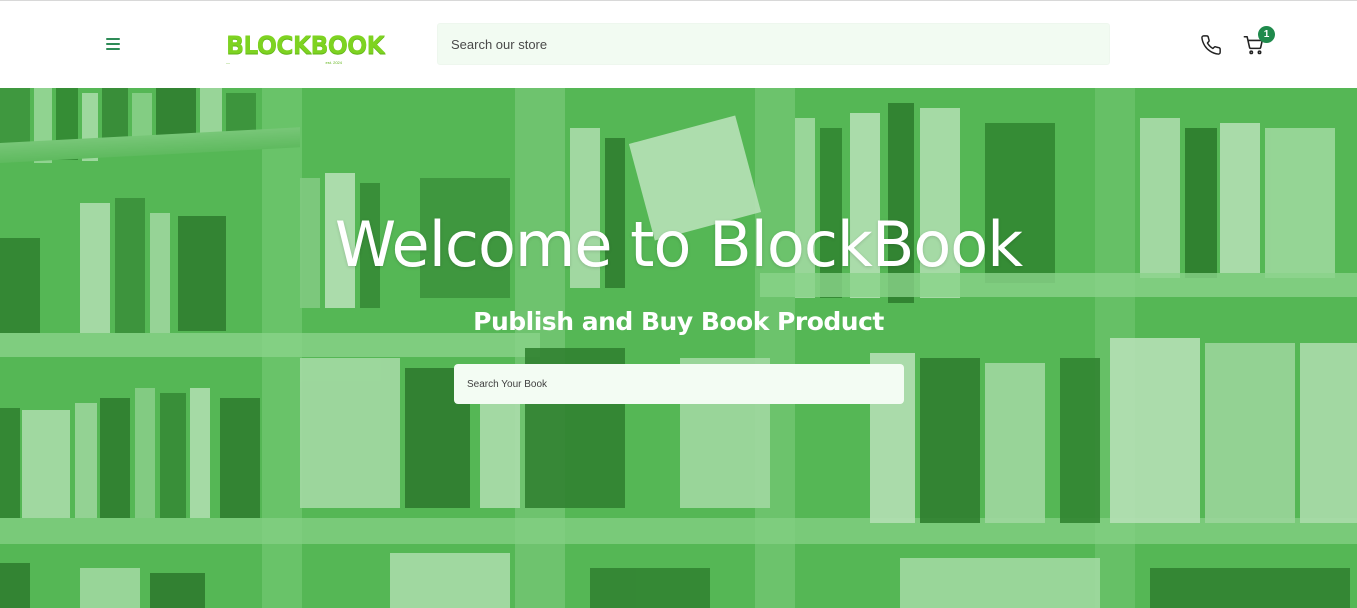 The image size is (1357, 608). What do you see at coordinates (305, 45) in the screenshot?
I see `logo-text: BLOCKBOOK` at bounding box center [305, 45].